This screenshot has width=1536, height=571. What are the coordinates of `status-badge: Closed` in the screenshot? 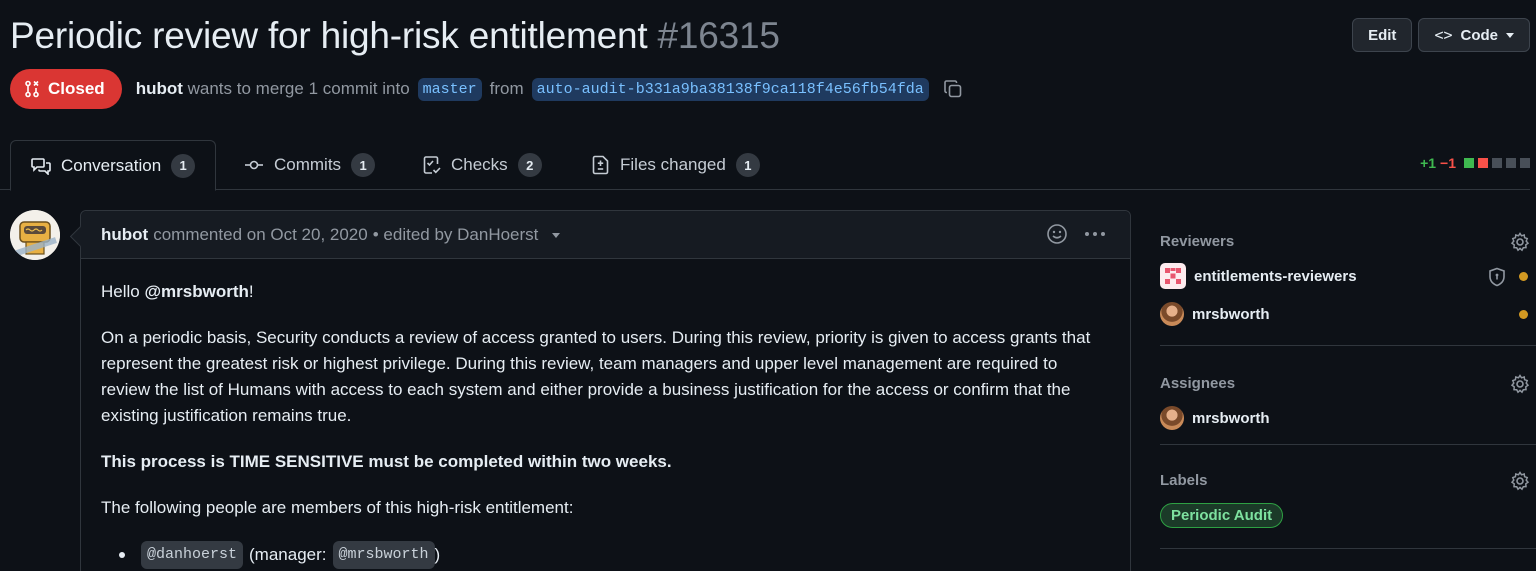 It's located at (66, 89).